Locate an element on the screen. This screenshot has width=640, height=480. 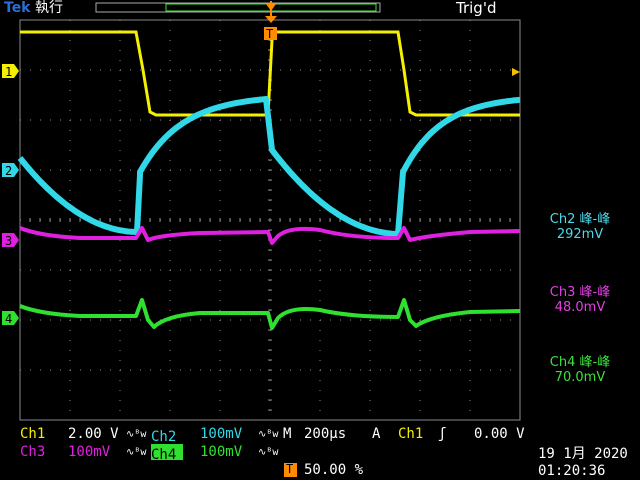
ch2-marker: 2 is located at coordinates (10, 170).